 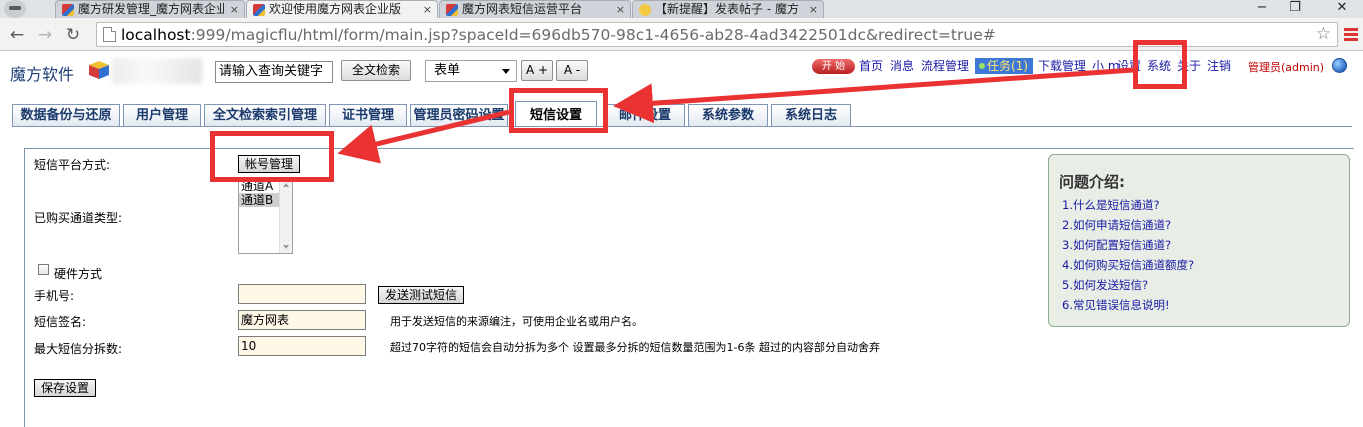 I want to click on arrow-sms-tab-to-account, so click(x=423, y=136).